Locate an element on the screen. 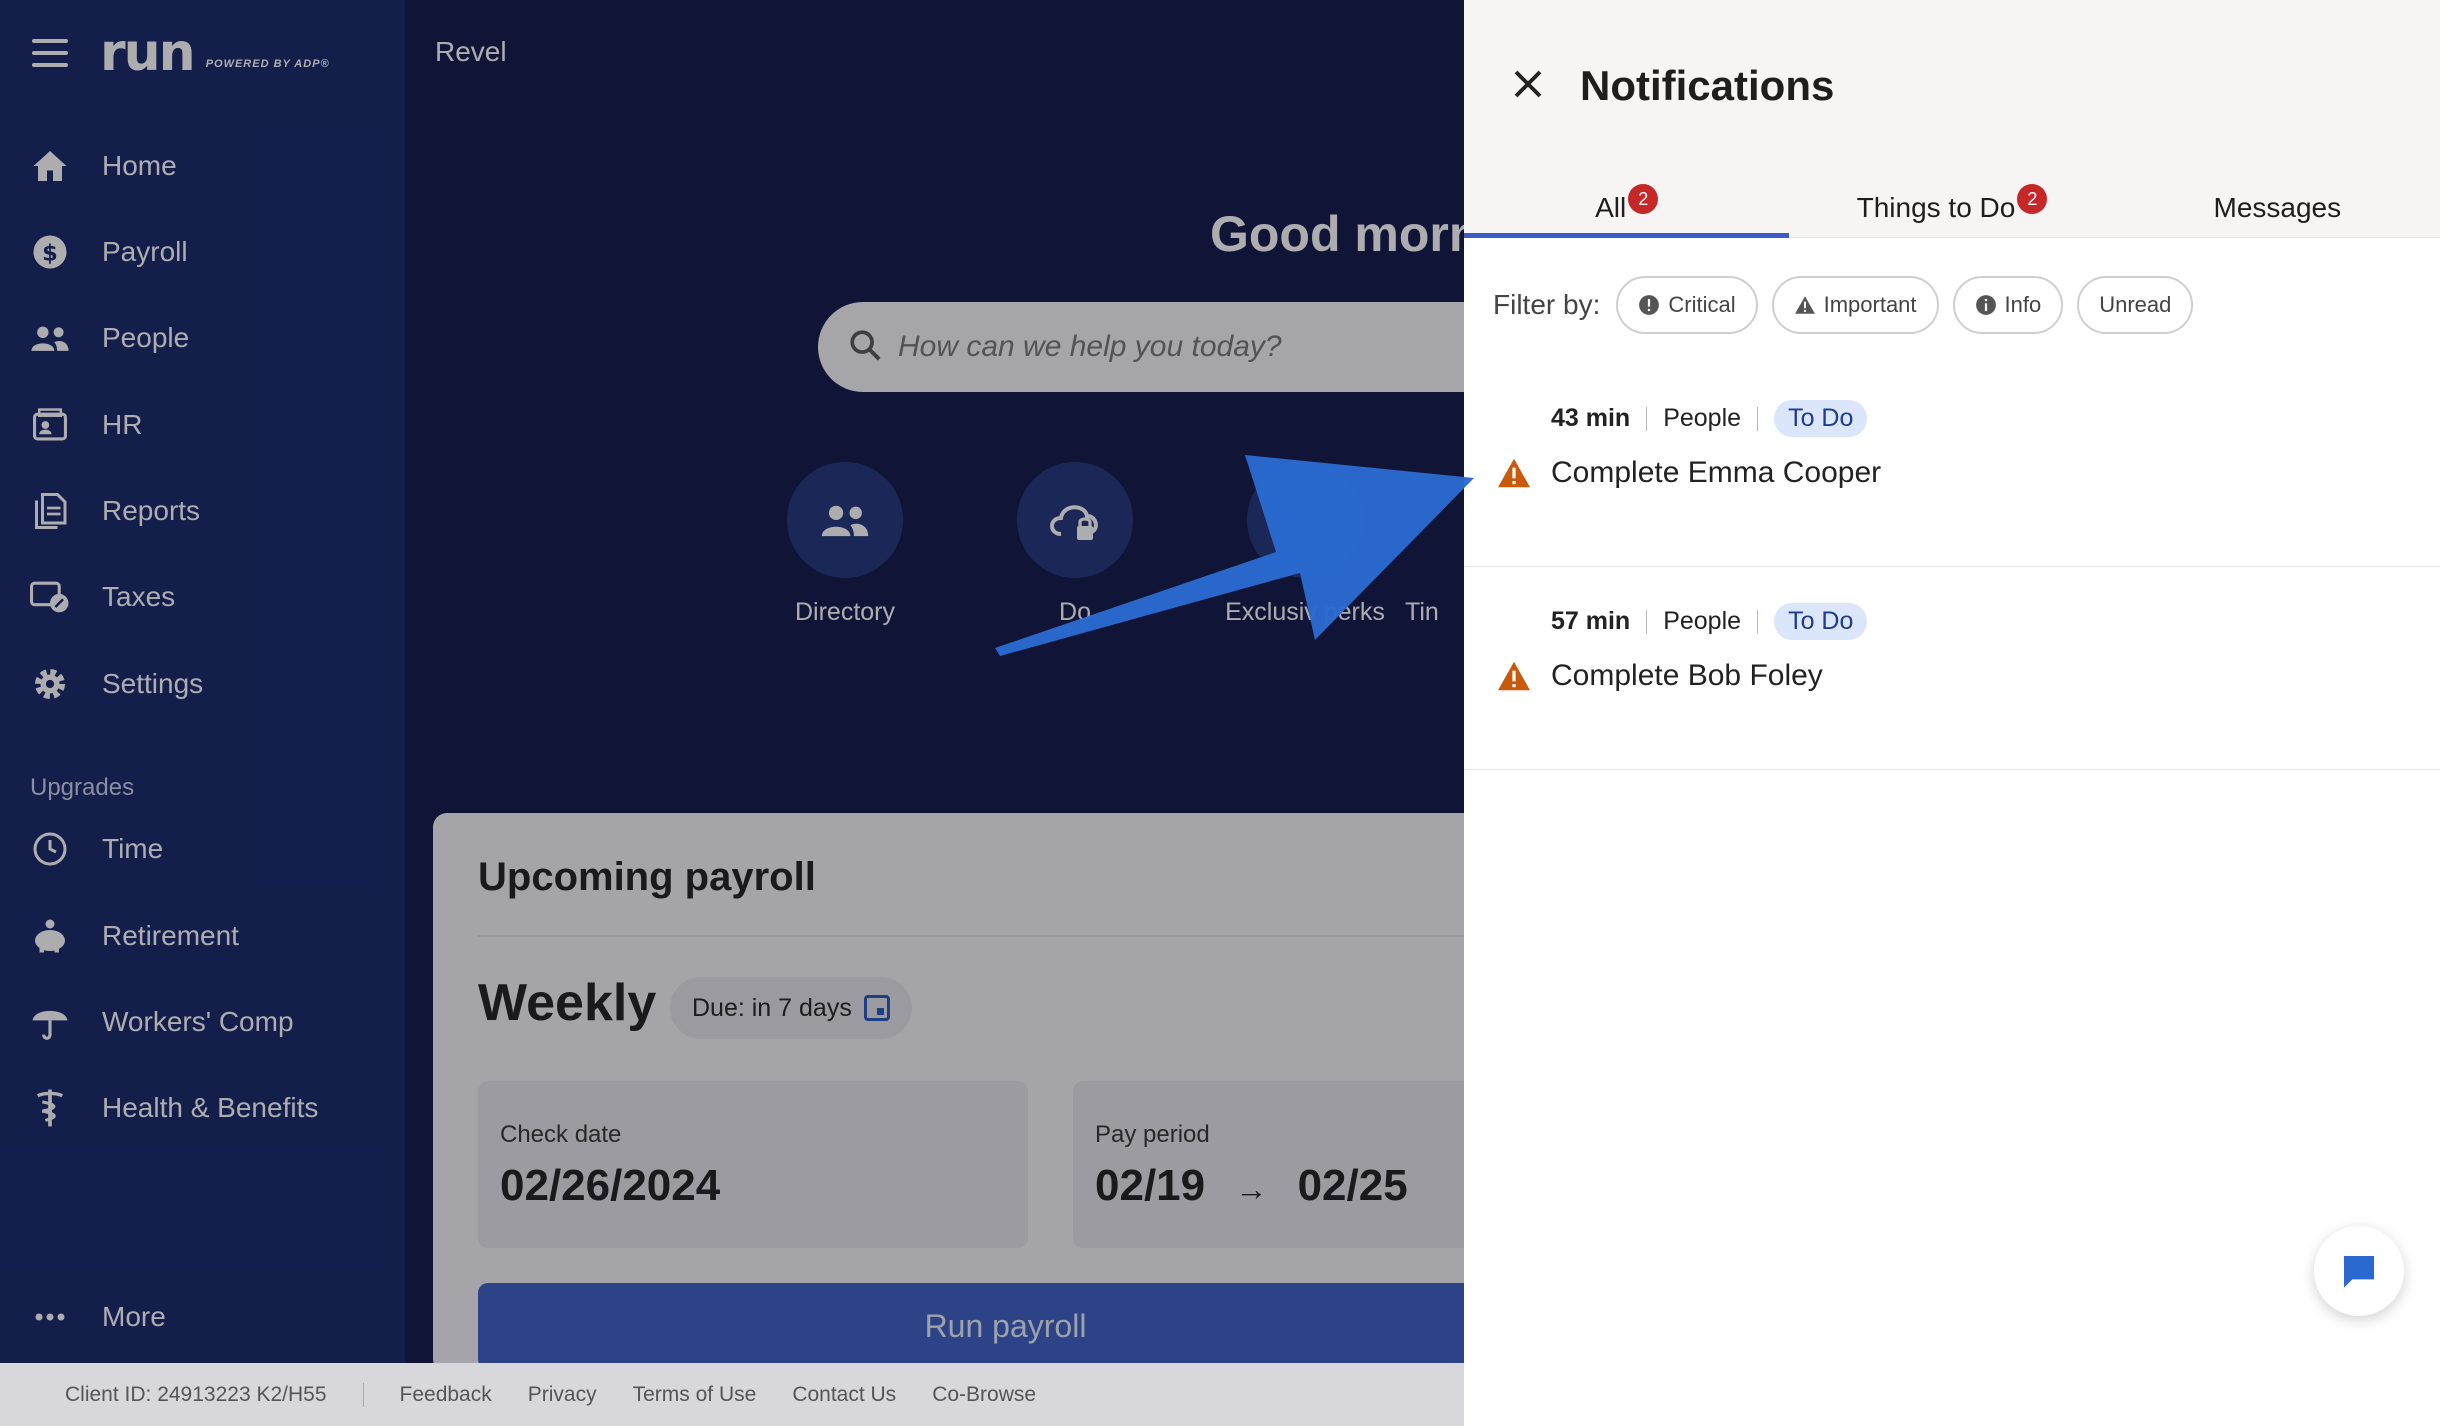 The height and width of the screenshot is (1426, 2440). tab-label: Messages is located at coordinates (2277, 207).